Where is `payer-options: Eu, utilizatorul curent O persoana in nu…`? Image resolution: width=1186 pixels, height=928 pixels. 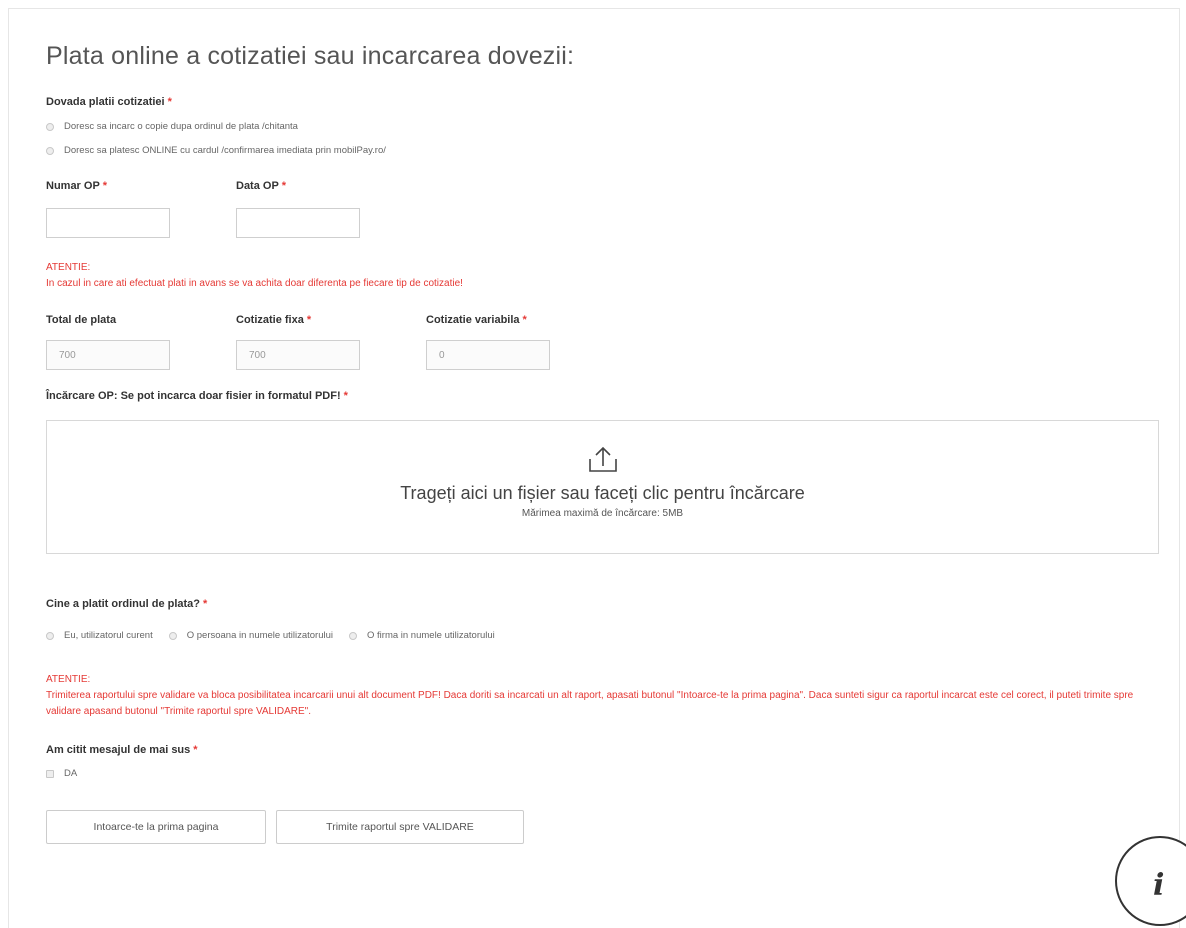
payer-options: Eu, utilizatorul curent O persoana in nu… is located at coordinates (278, 635).